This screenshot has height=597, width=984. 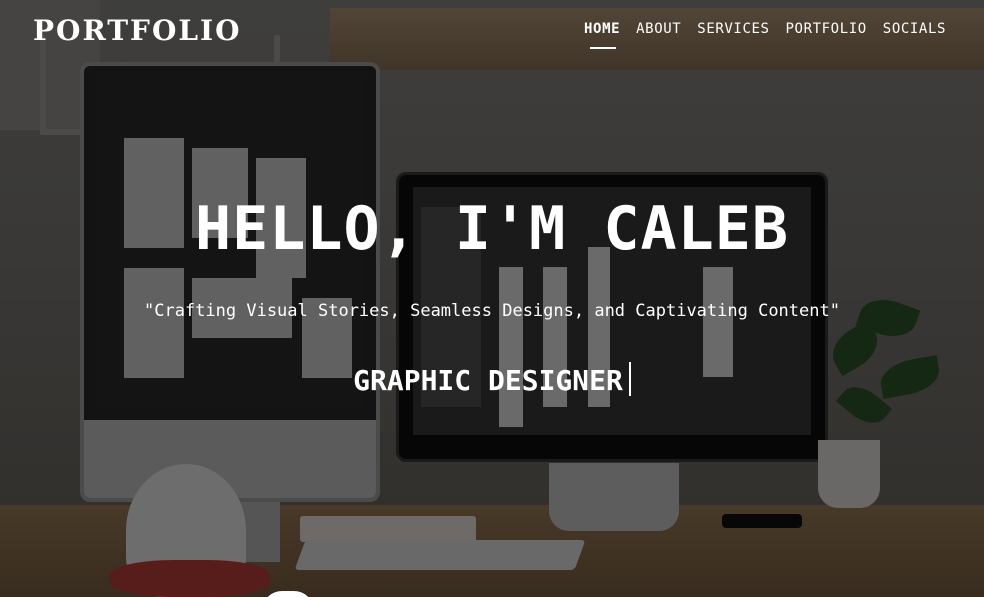 What do you see at coordinates (658, 35) in the screenshot?
I see `nav-about: ABOUT` at bounding box center [658, 35].